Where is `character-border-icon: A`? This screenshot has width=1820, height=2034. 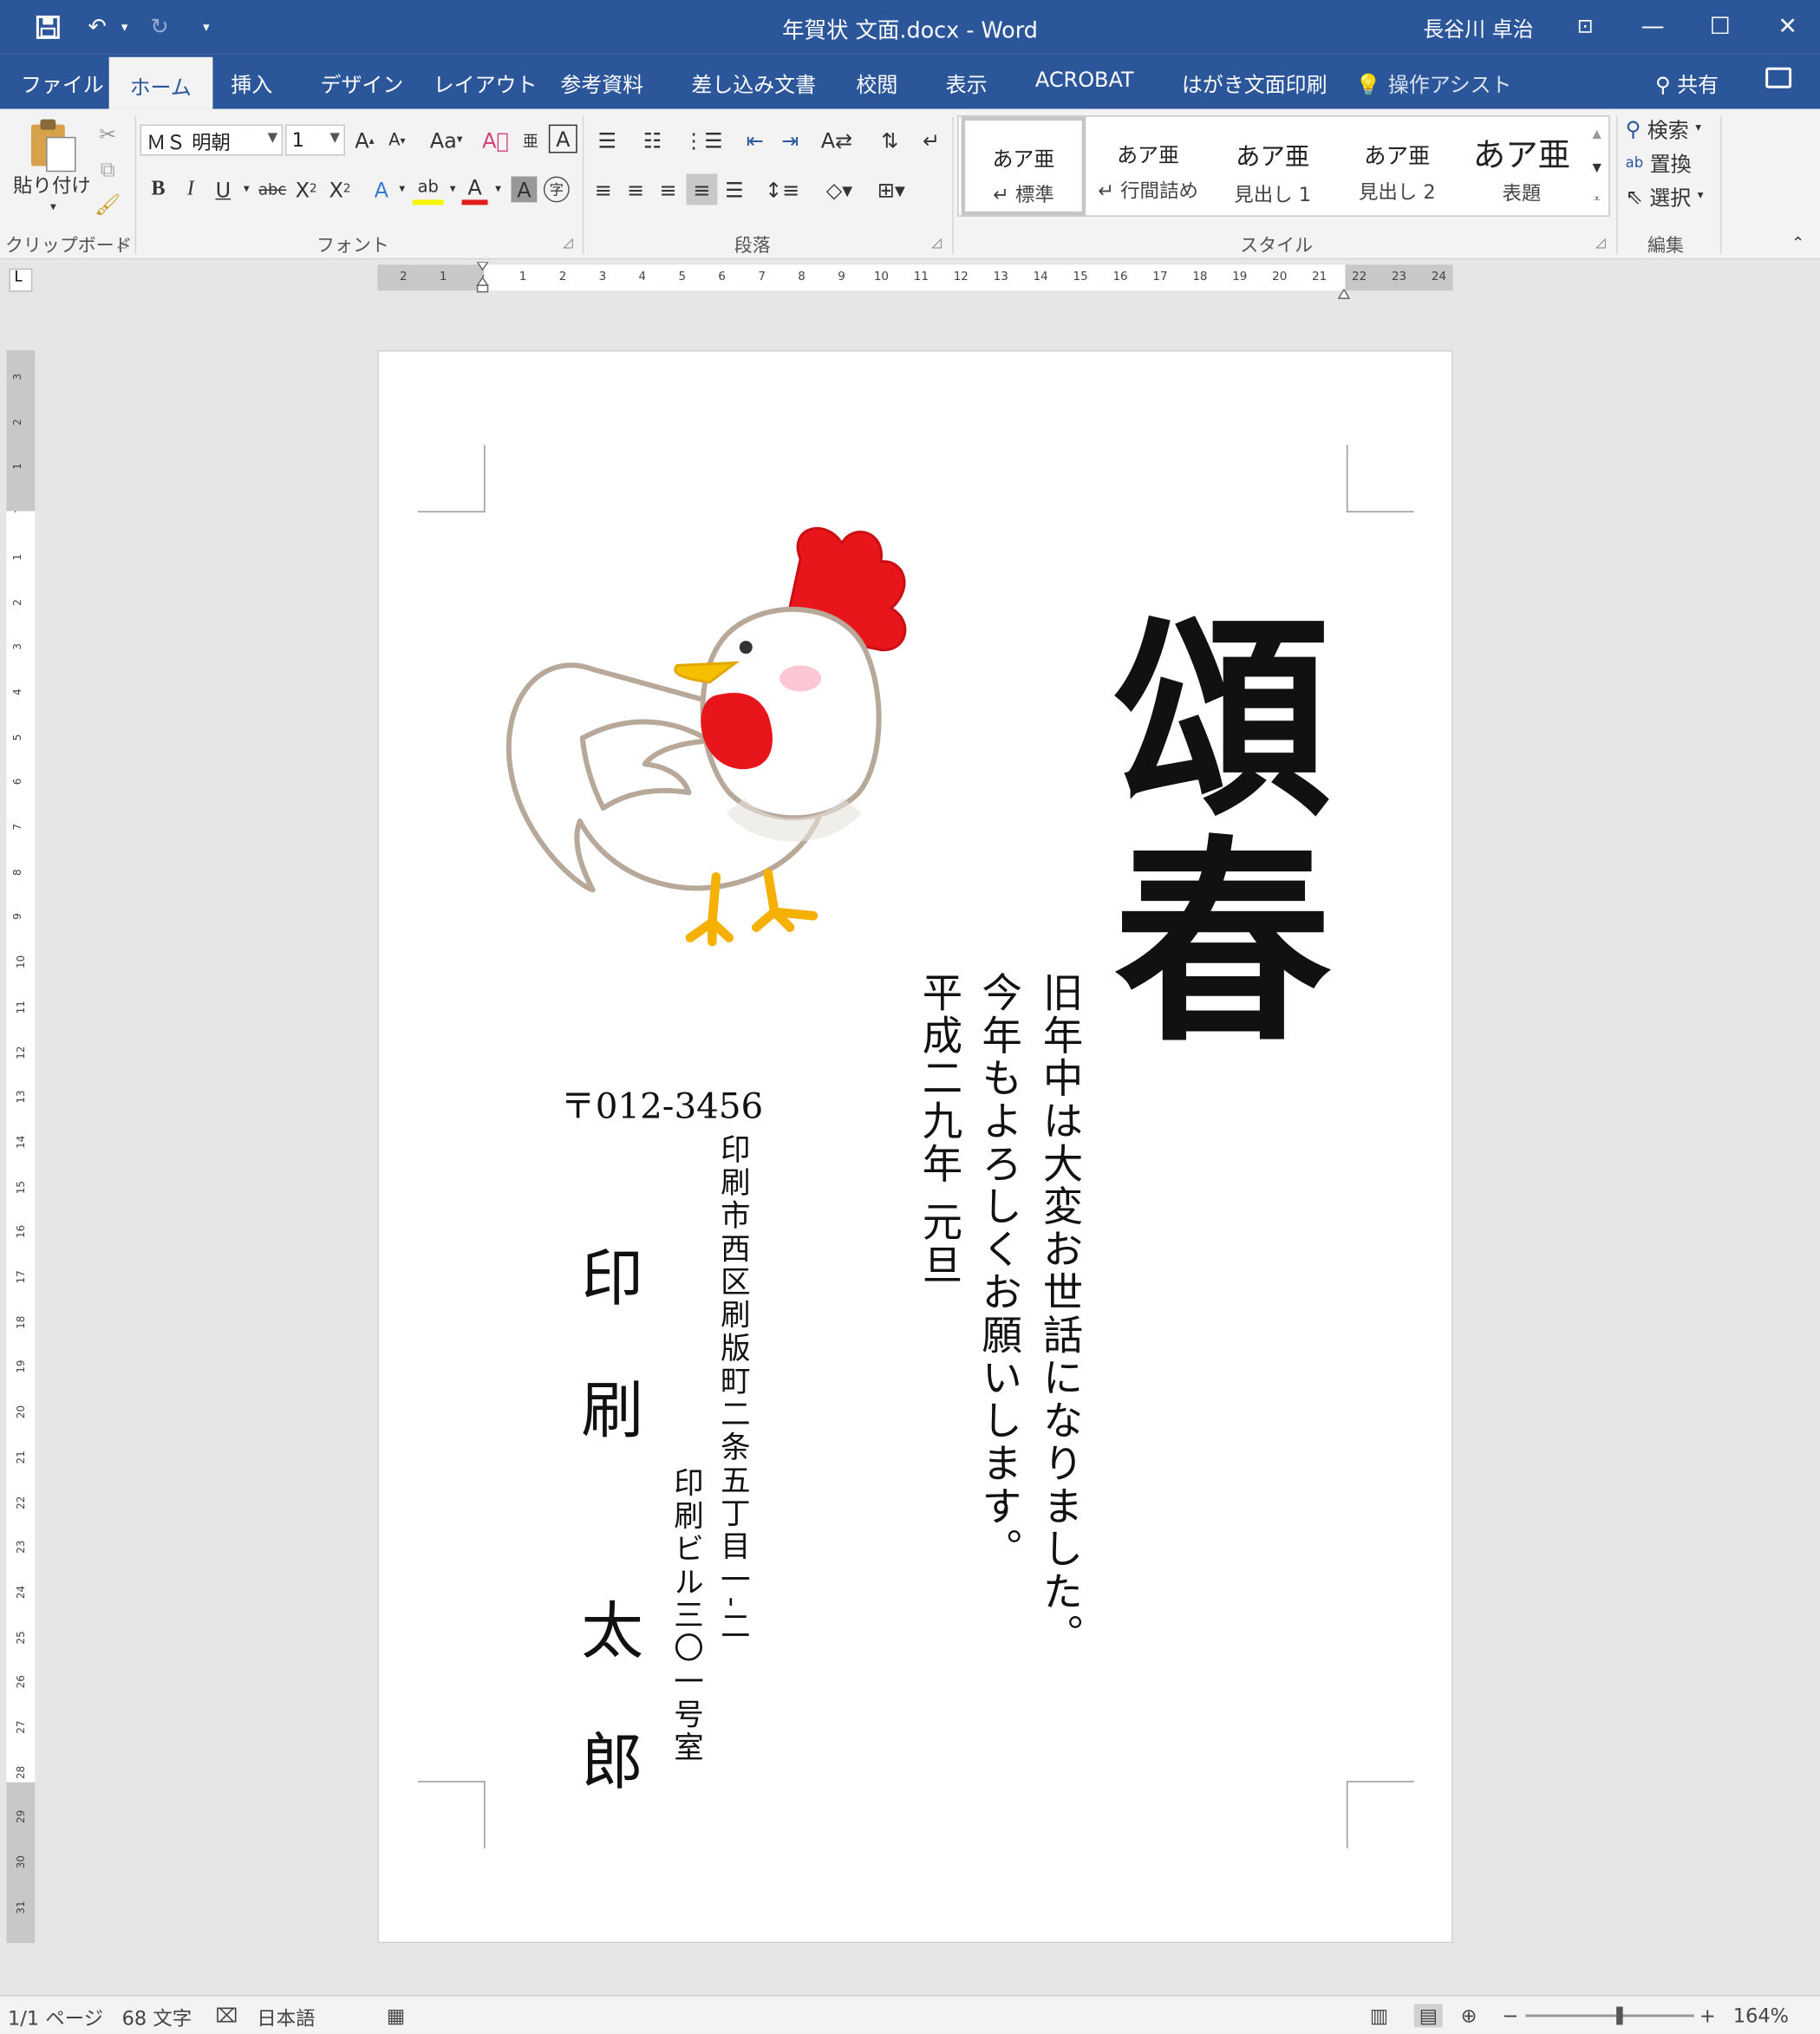 character-border-icon: A is located at coordinates (562, 138).